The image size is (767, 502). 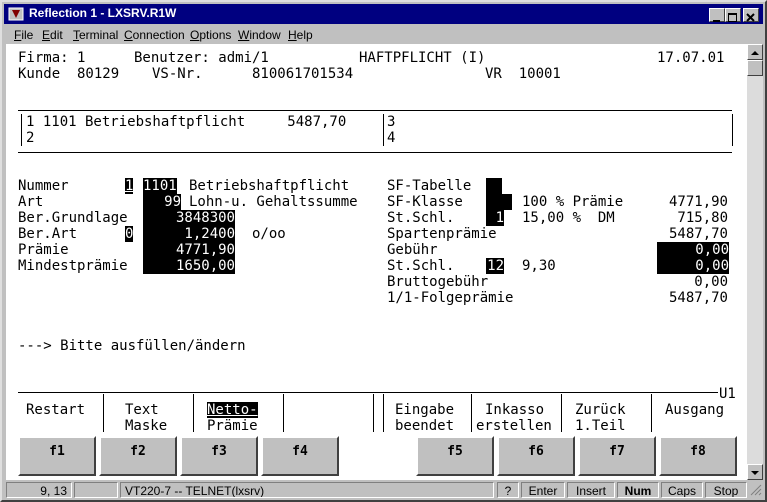 I want to click on softkey-3-label-2: Prämie, so click(x=232, y=426).